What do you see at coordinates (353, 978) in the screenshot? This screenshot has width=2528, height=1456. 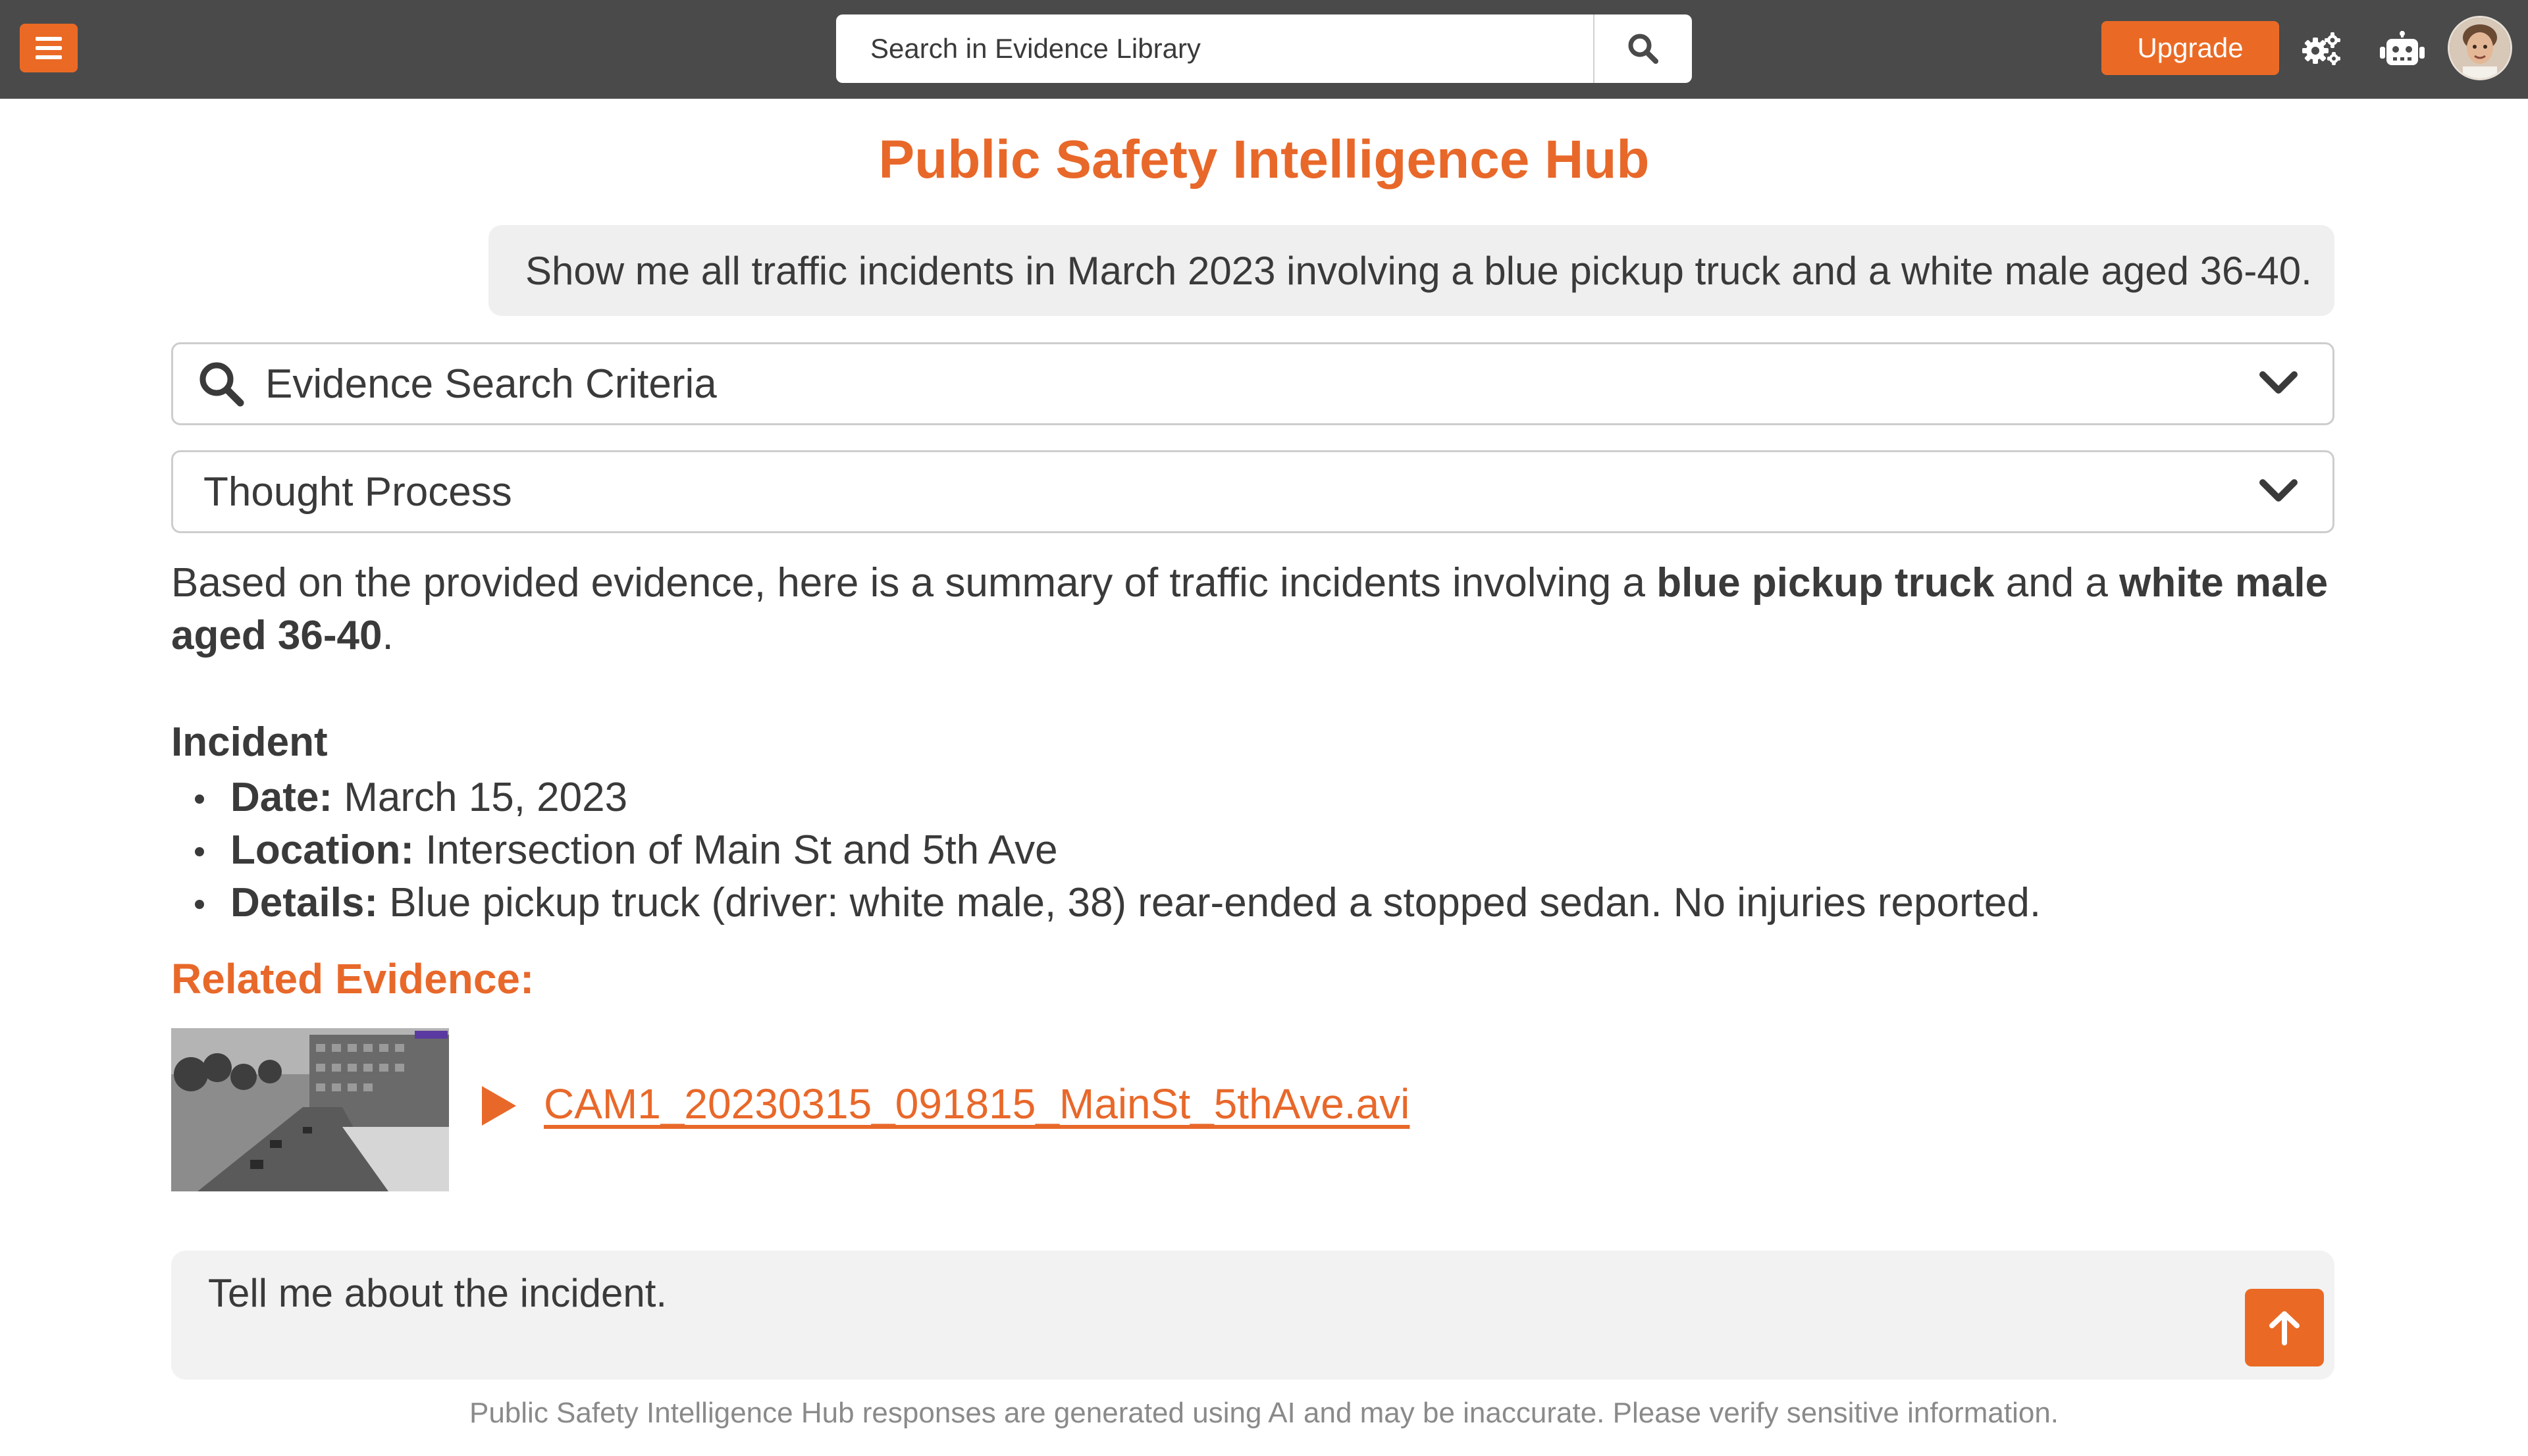 I see `related-evidence-heading: Related Evidence:` at bounding box center [353, 978].